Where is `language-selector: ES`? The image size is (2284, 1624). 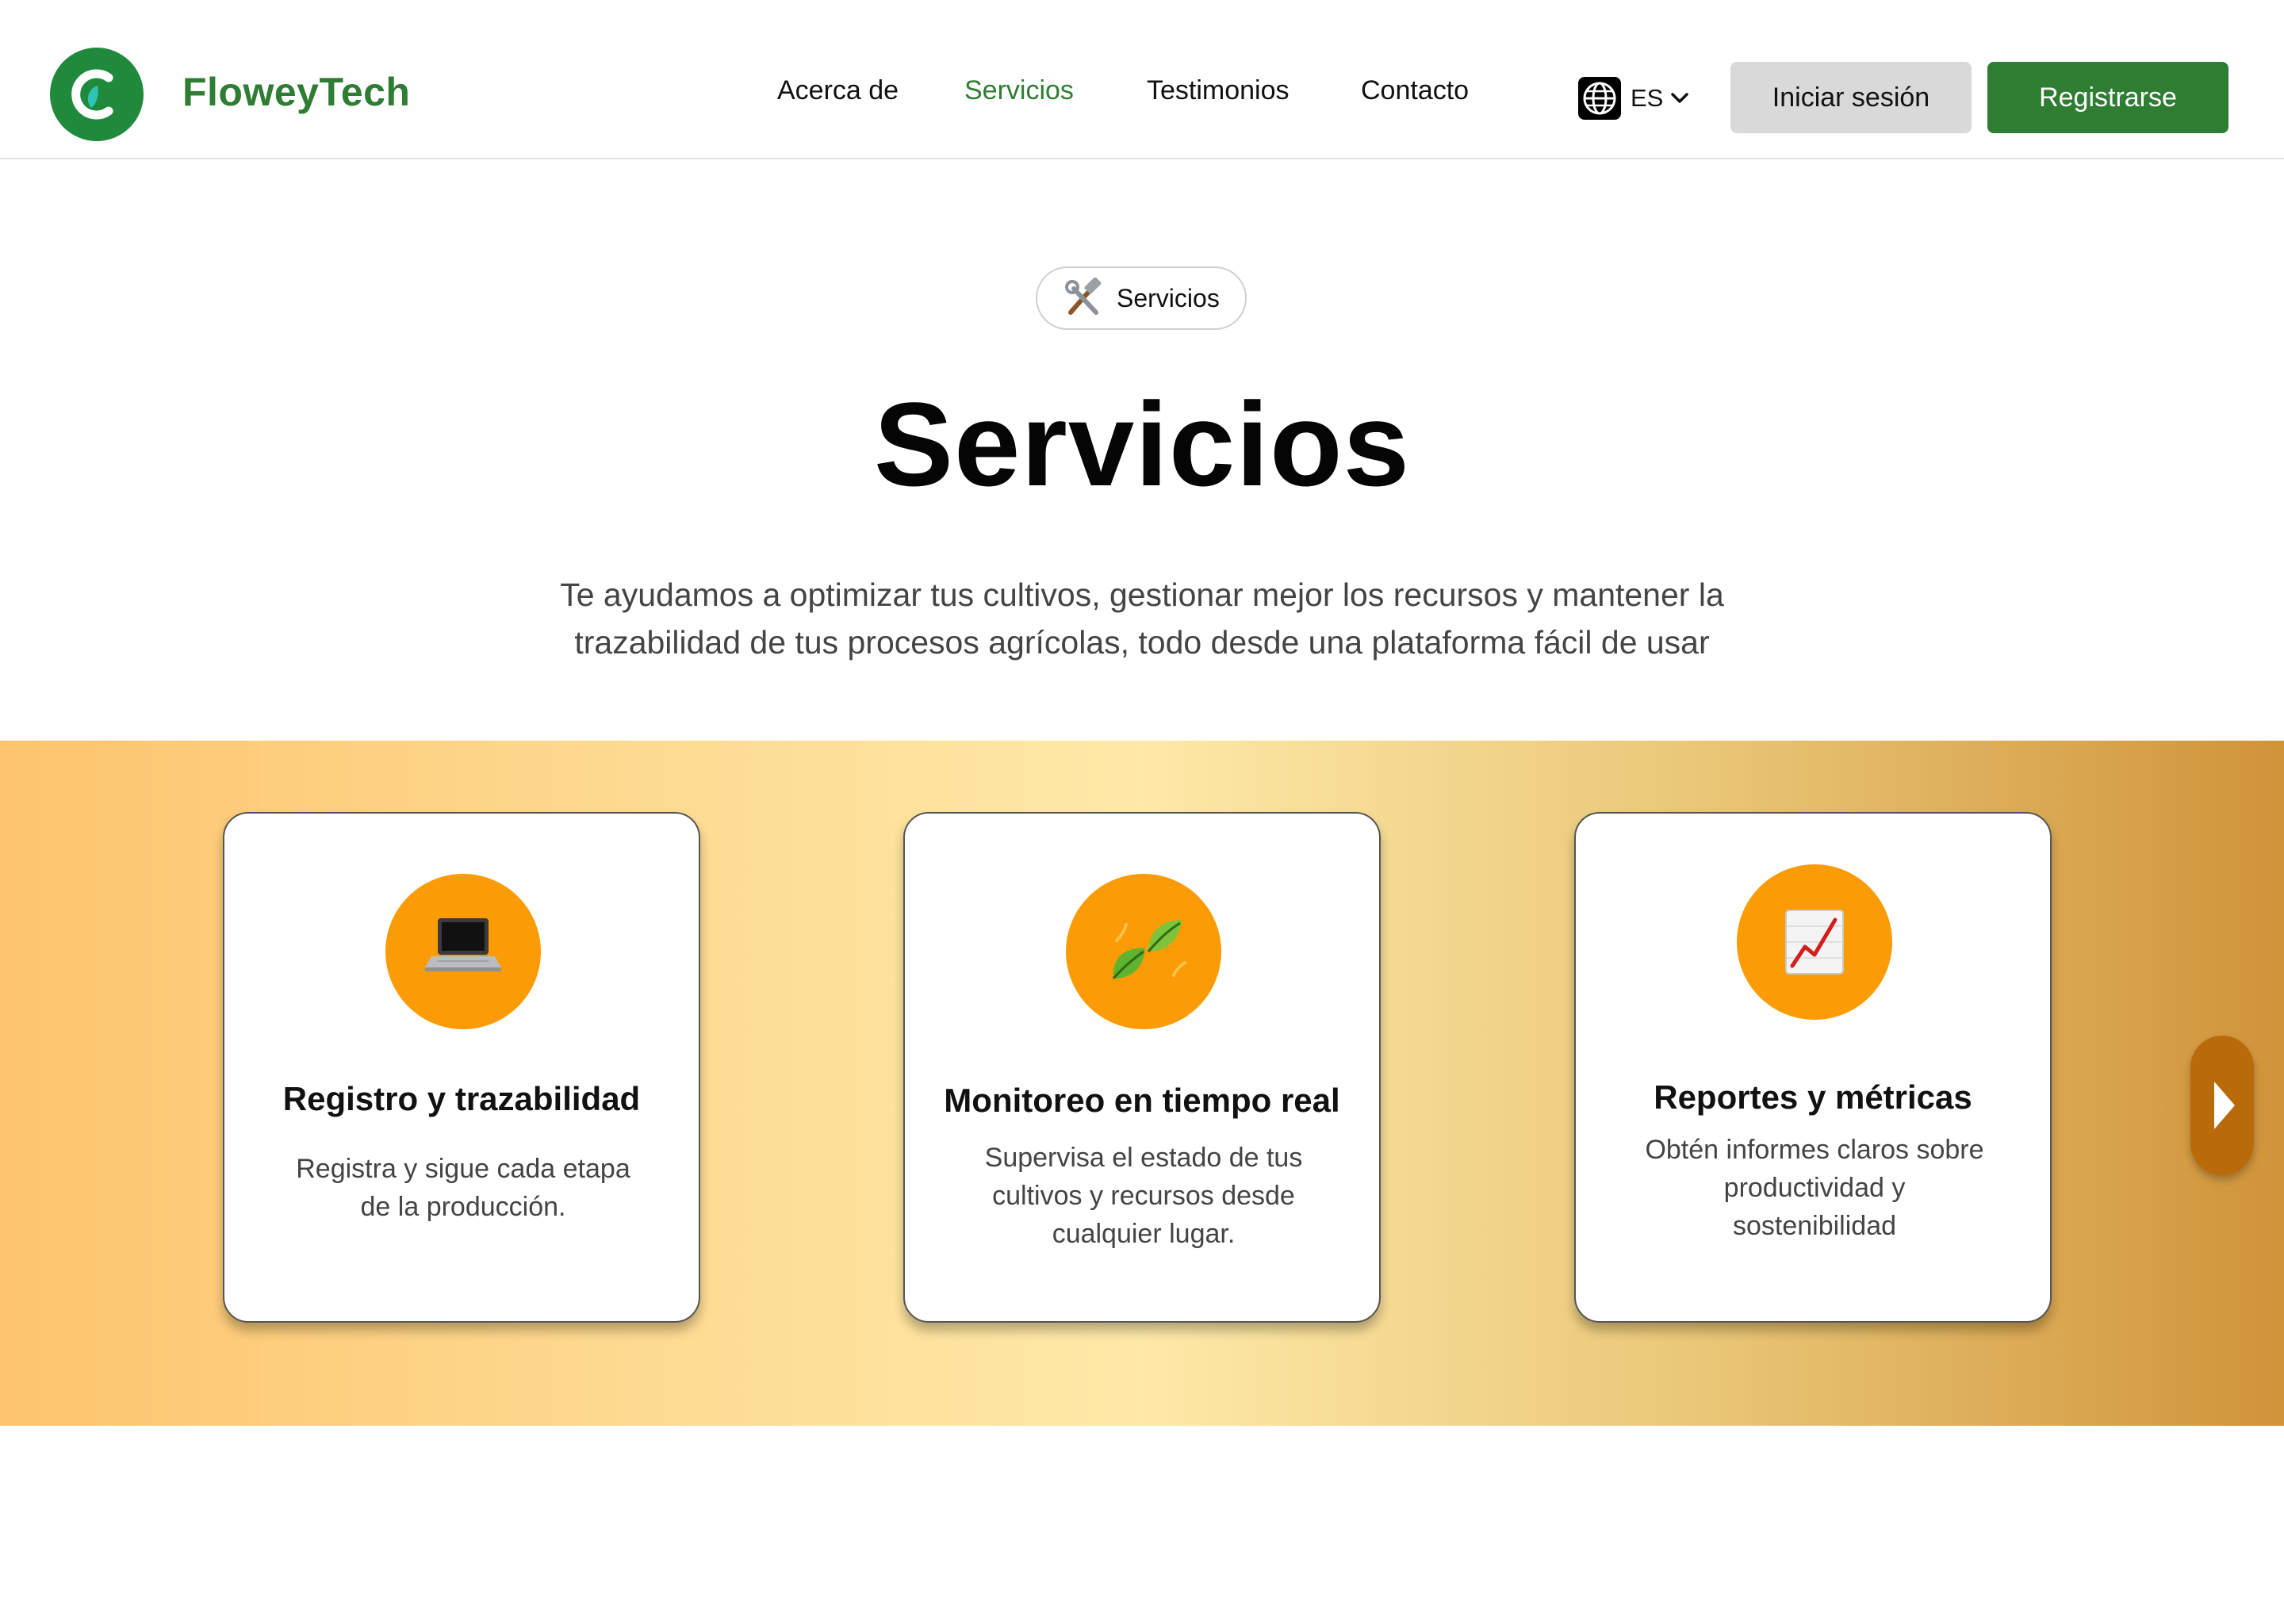
language-selector: ES is located at coordinates (1634, 98).